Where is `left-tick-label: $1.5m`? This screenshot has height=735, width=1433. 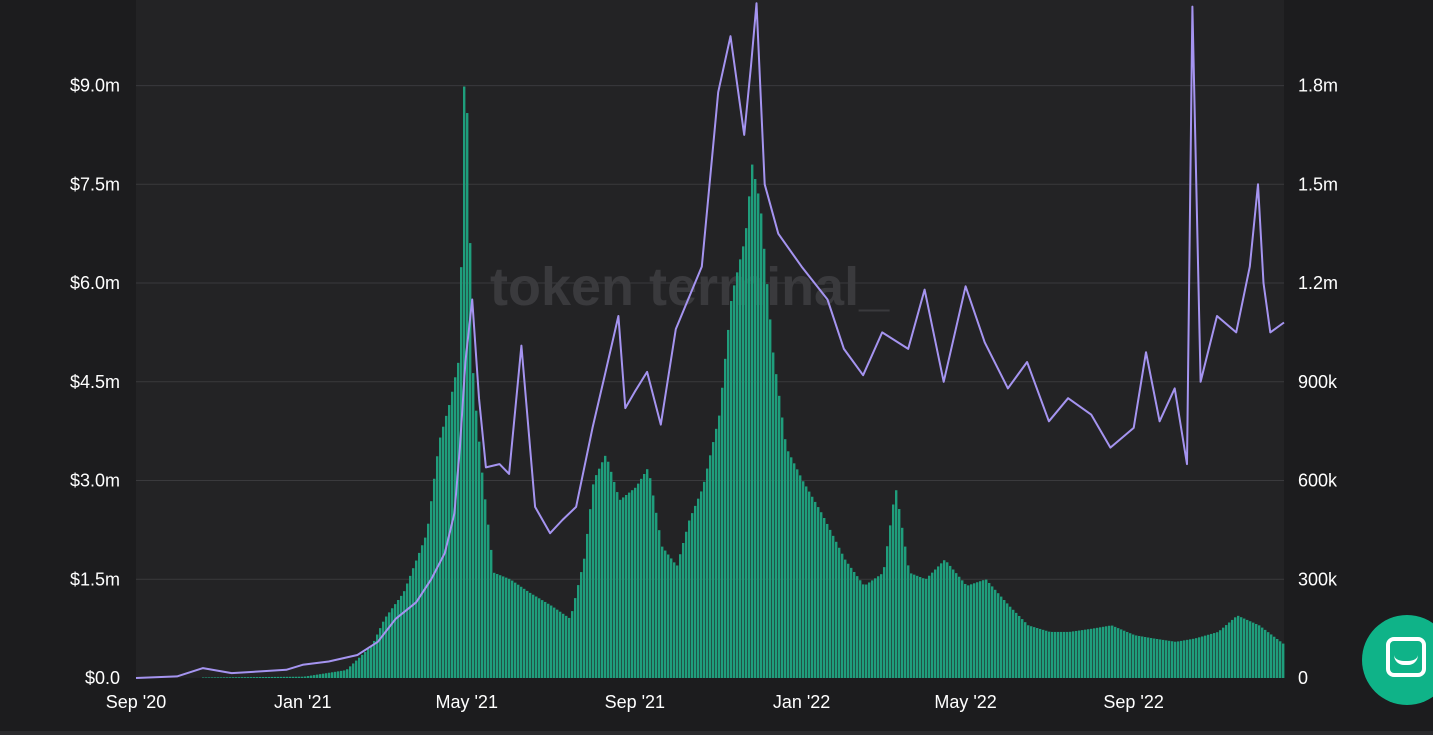 left-tick-label: $1.5m is located at coordinates (95, 579).